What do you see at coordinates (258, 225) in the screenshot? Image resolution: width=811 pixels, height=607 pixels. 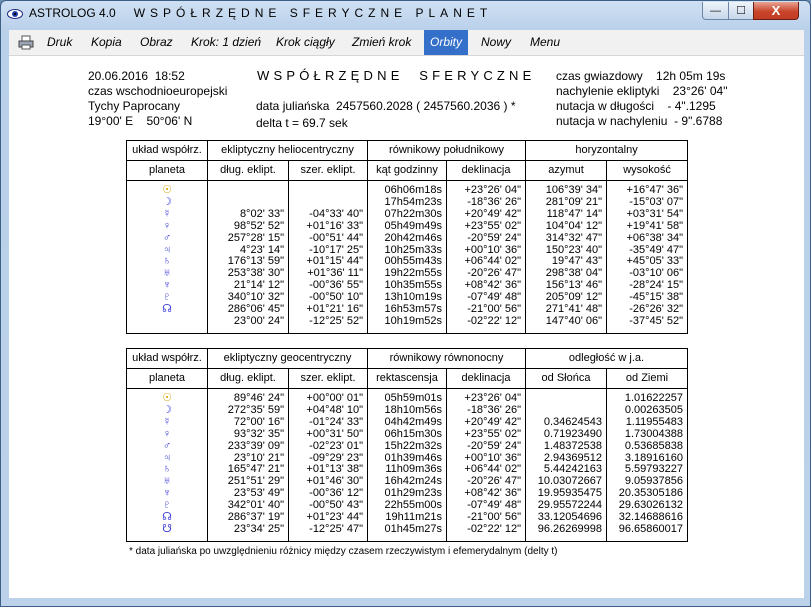 I see `table-cell-value: 98°52' 52"` at bounding box center [258, 225].